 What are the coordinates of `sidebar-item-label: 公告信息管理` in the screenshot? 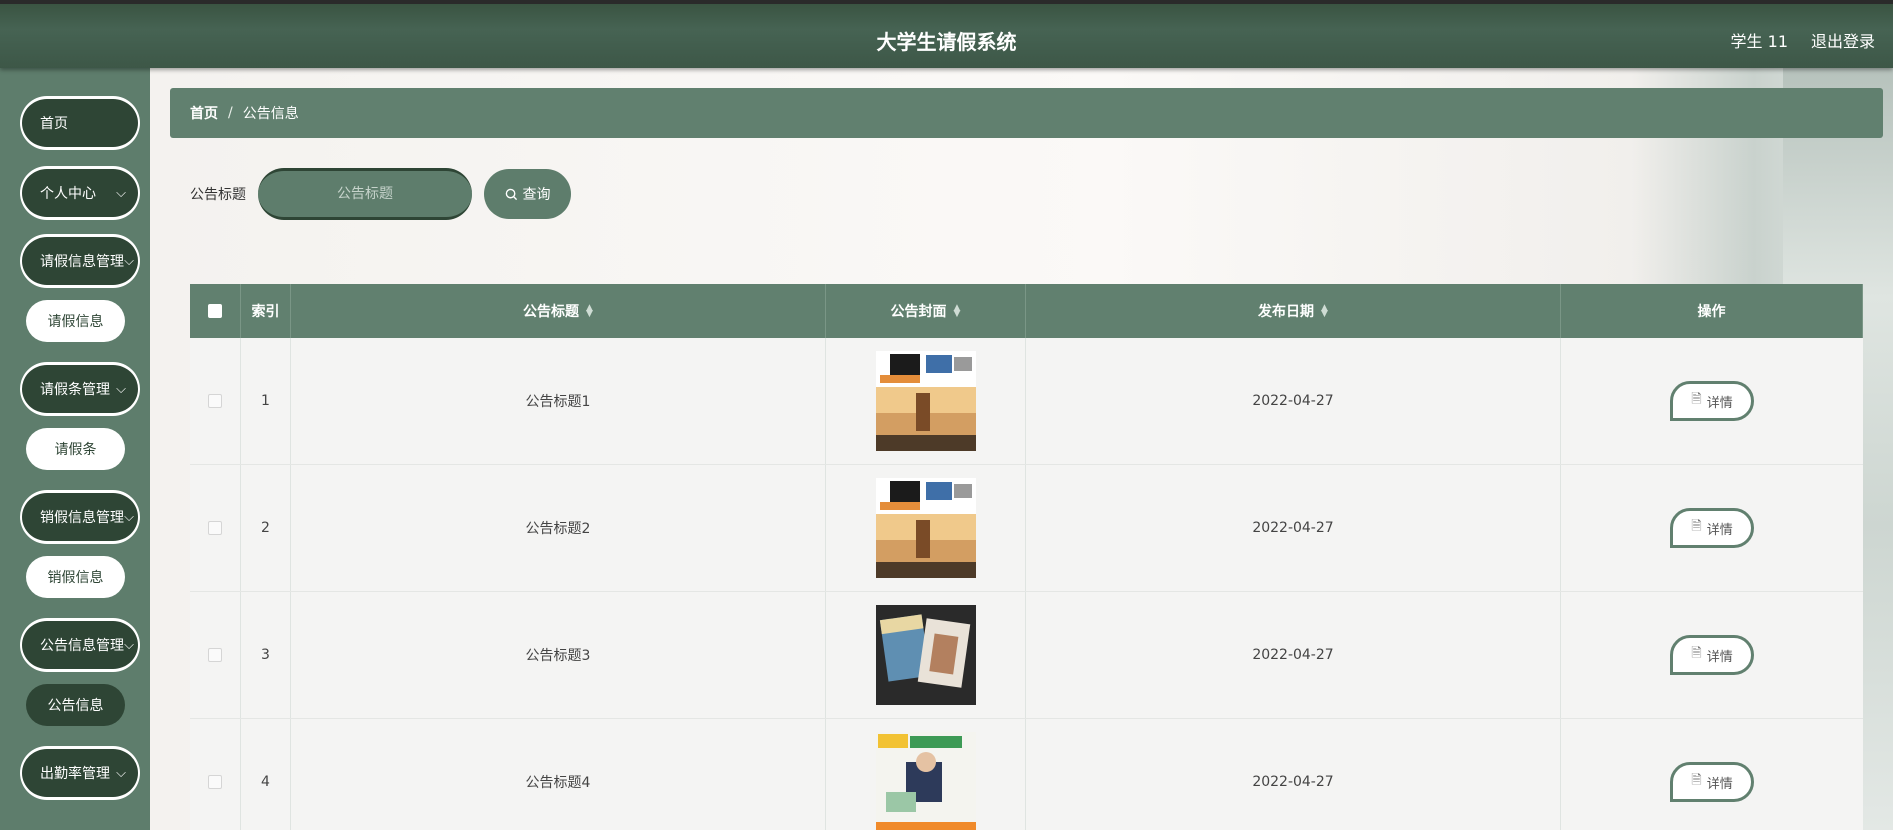 It's located at (82, 646).